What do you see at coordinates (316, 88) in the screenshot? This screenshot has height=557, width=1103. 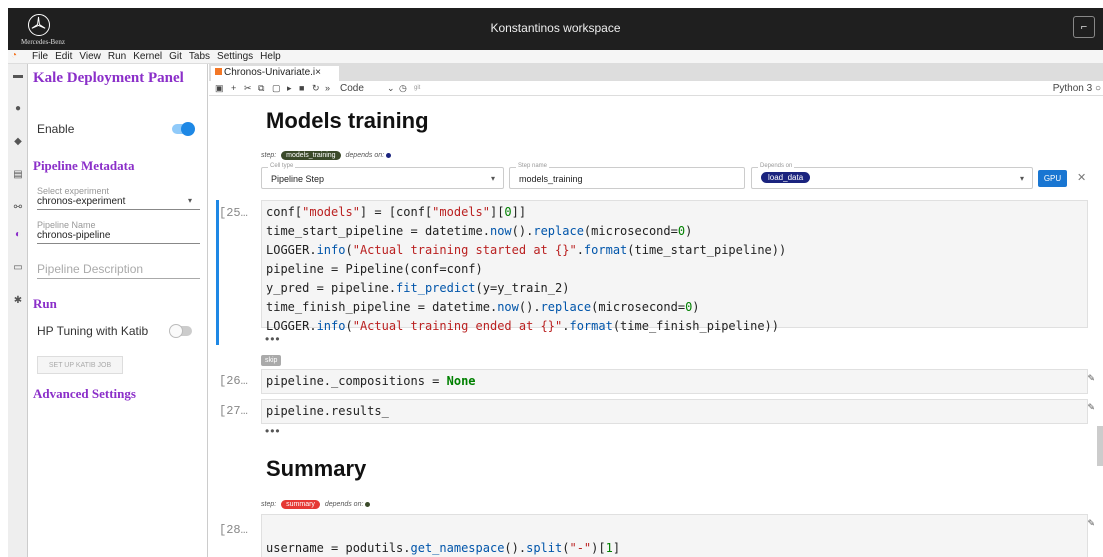 I see `restart-icon: ↻` at bounding box center [316, 88].